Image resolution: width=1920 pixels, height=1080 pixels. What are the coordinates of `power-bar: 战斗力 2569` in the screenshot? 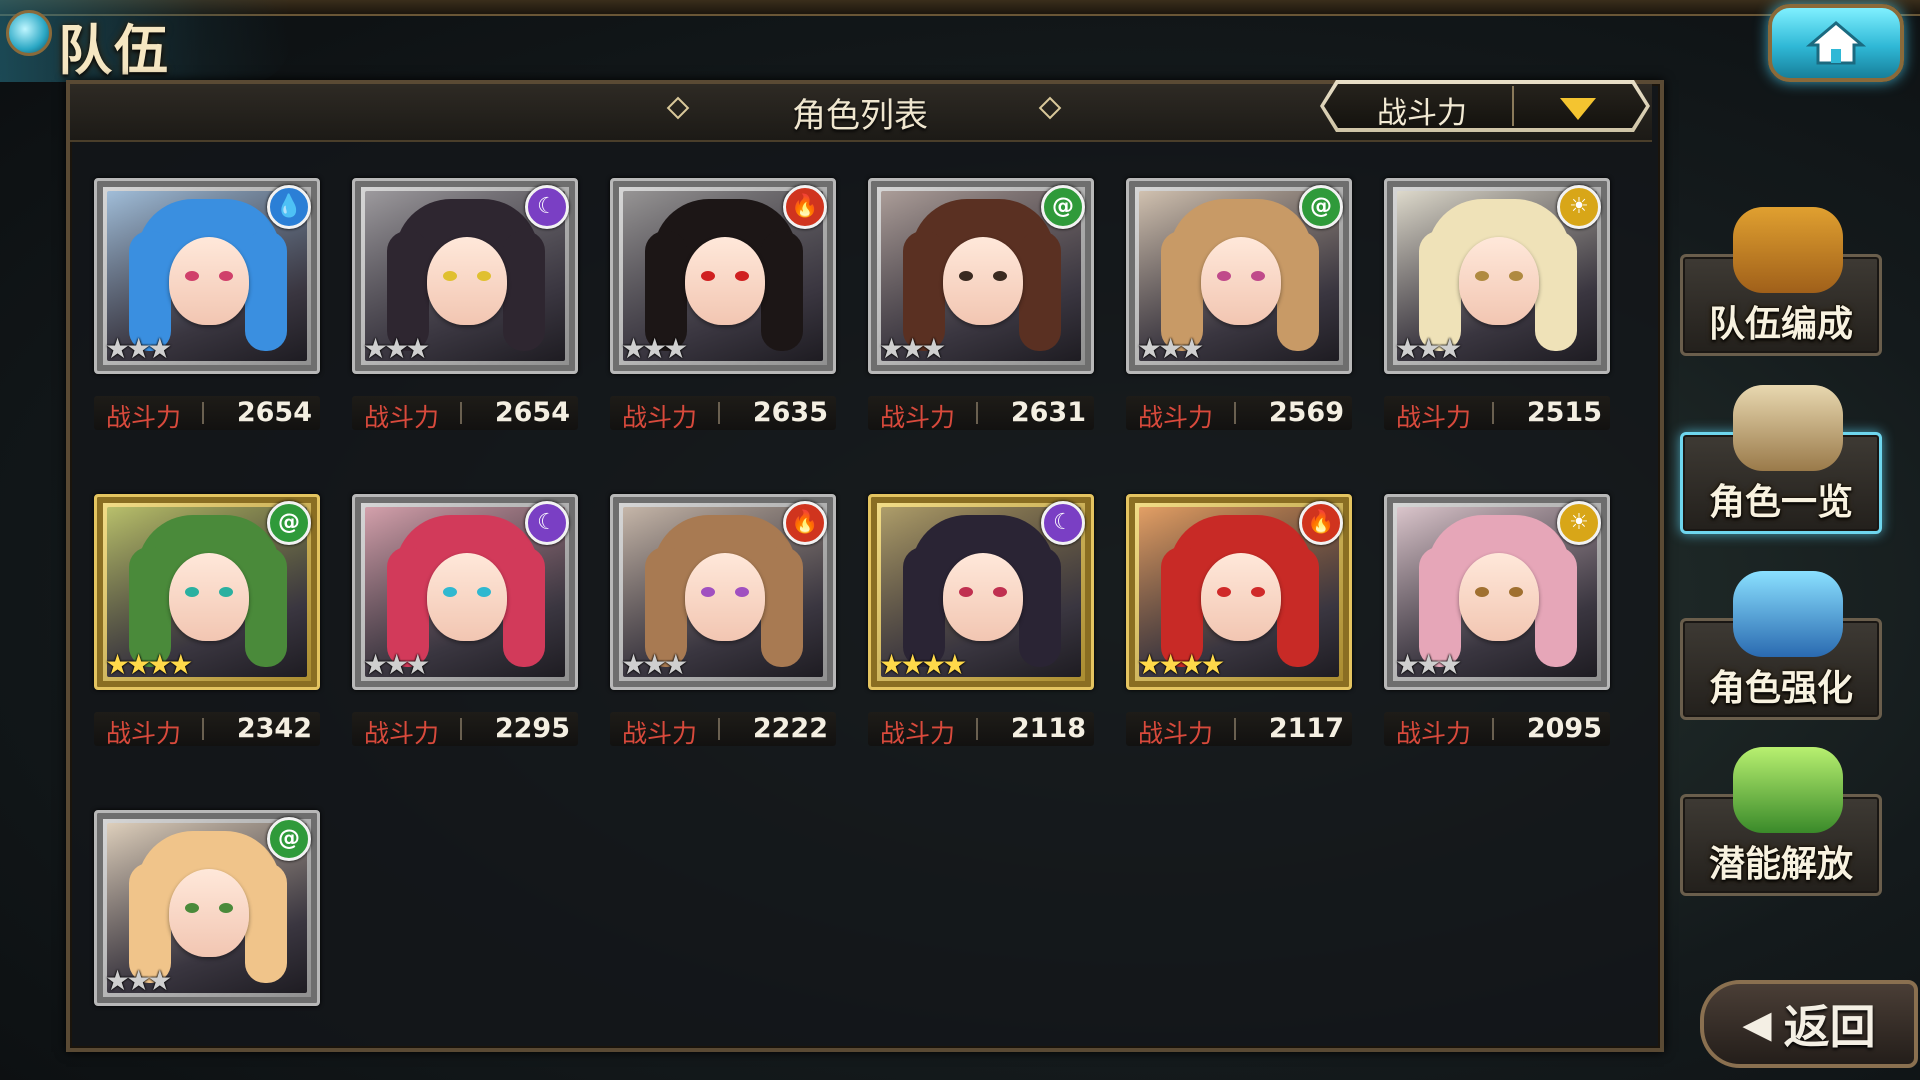 It's located at (1239, 414).